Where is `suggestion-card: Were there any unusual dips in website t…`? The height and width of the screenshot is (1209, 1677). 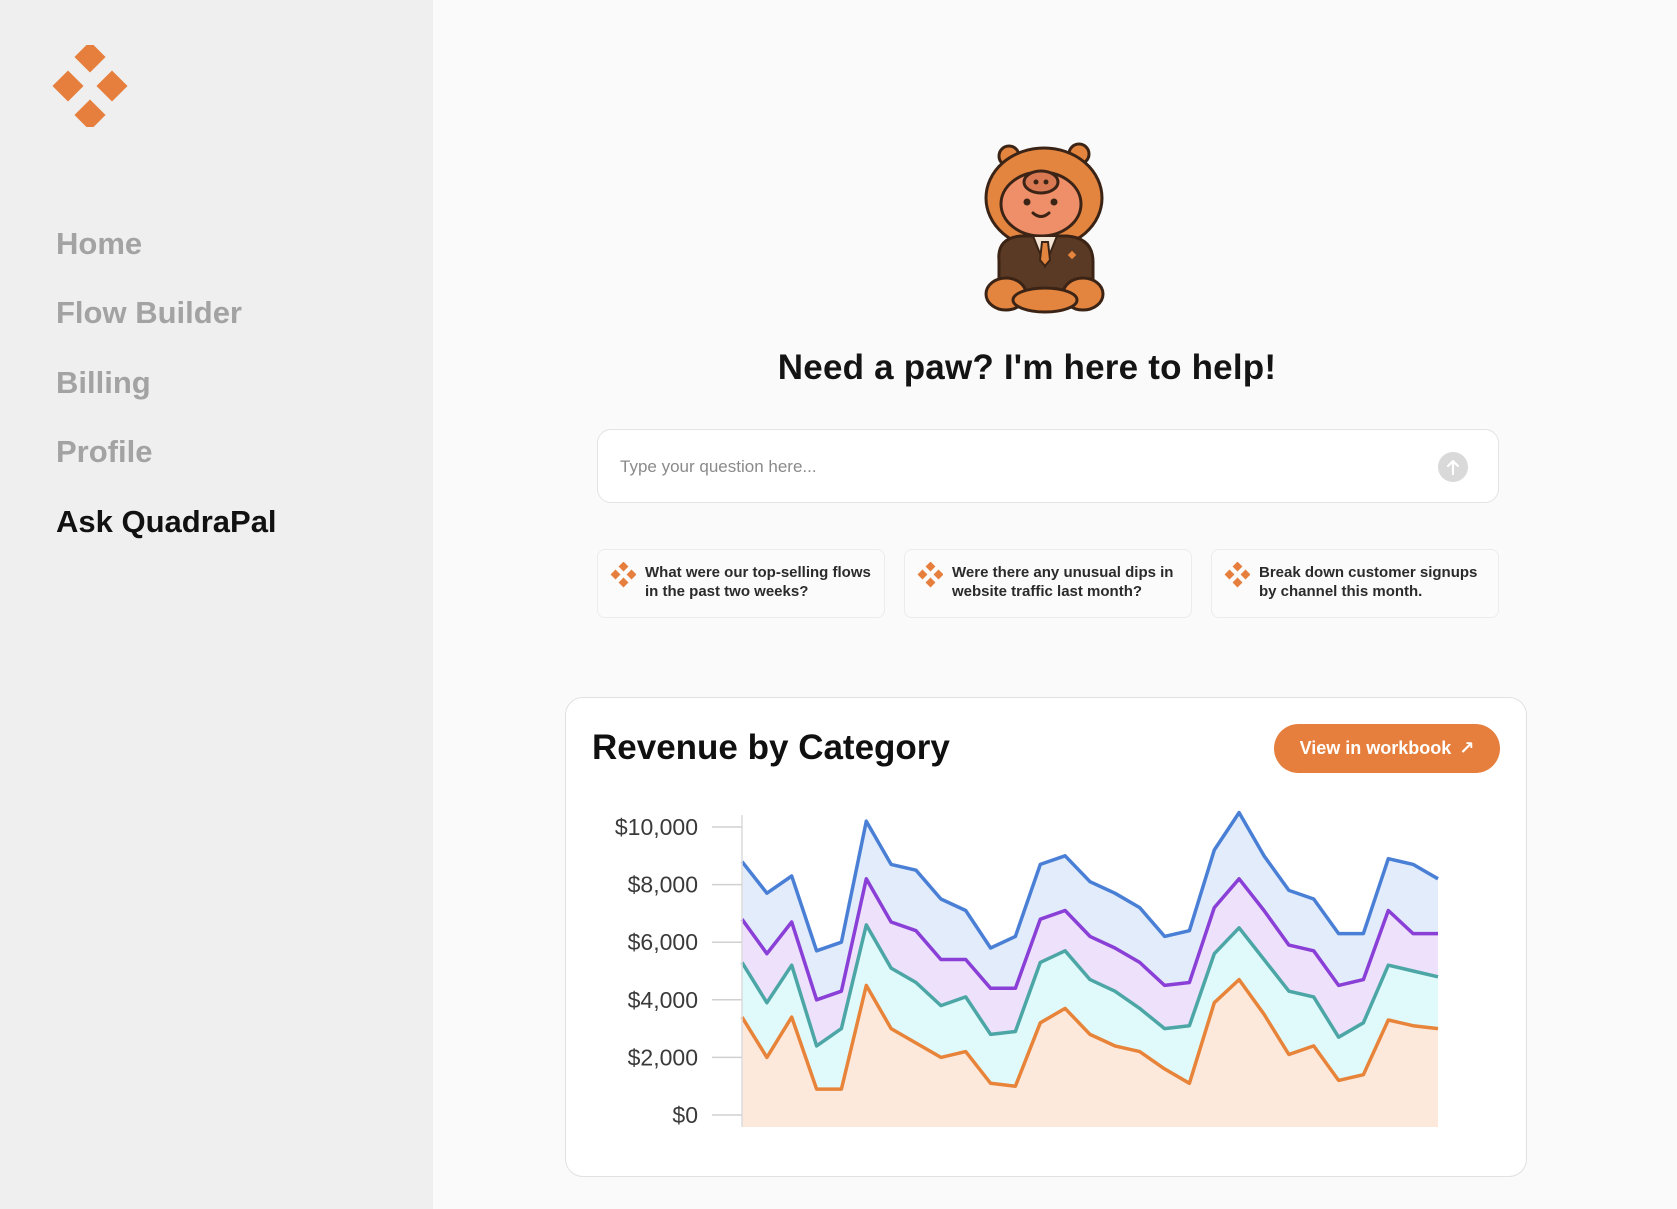
suggestion-card: Were there any unusual dips in website t… is located at coordinates (1048, 583).